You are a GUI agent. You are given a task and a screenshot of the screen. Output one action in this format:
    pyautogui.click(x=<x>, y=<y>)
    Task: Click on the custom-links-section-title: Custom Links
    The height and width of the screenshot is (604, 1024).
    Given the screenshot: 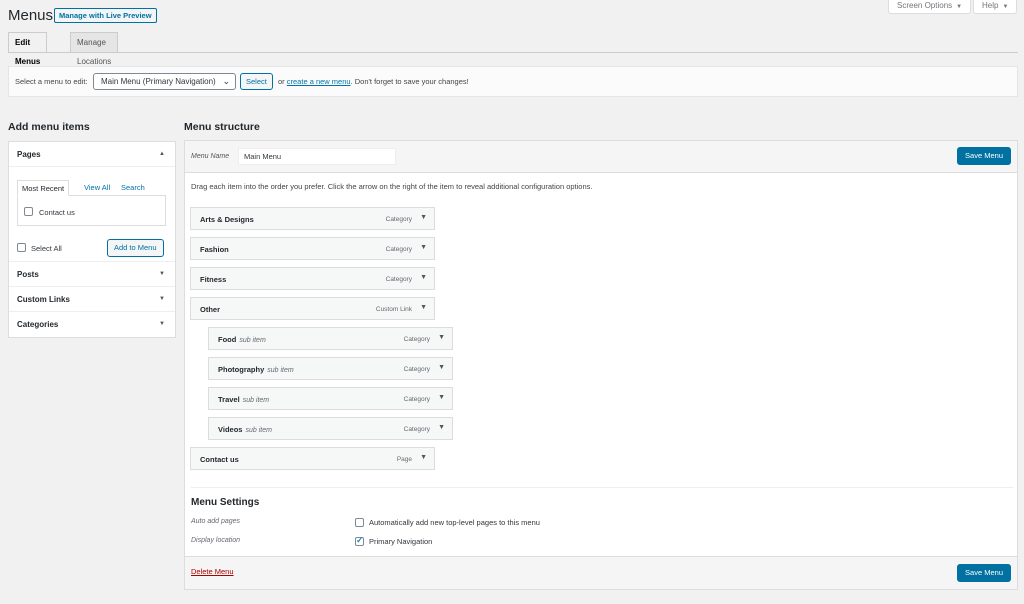 What is the action you would take?
    pyautogui.click(x=43, y=299)
    